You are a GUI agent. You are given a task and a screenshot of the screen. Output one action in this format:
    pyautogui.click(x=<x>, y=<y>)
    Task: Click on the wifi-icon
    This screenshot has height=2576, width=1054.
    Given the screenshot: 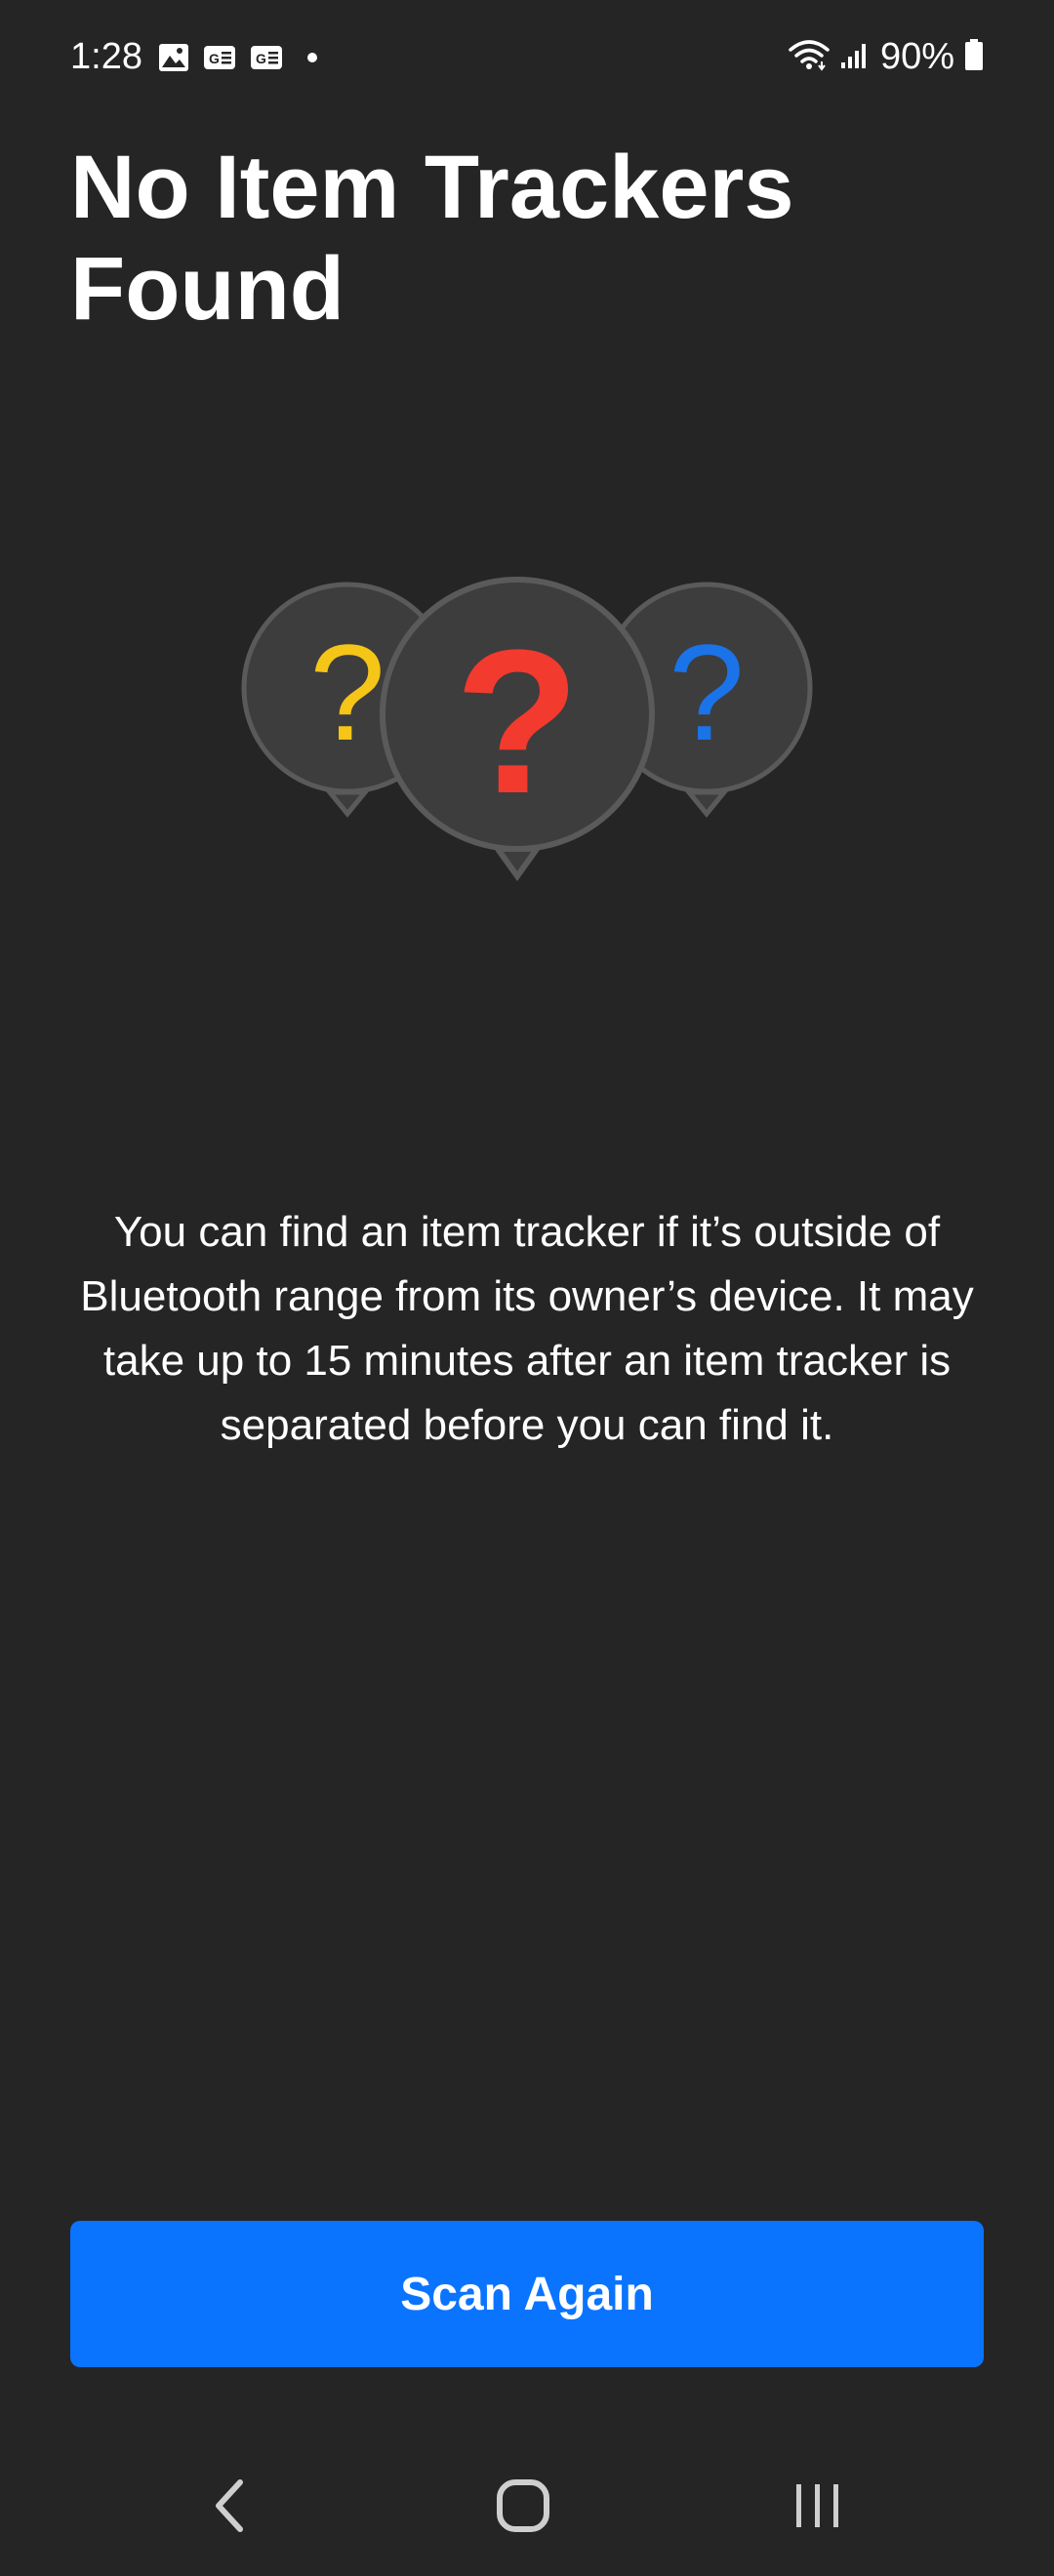 What is the action you would take?
    pyautogui.click(x=810, y=57)
    